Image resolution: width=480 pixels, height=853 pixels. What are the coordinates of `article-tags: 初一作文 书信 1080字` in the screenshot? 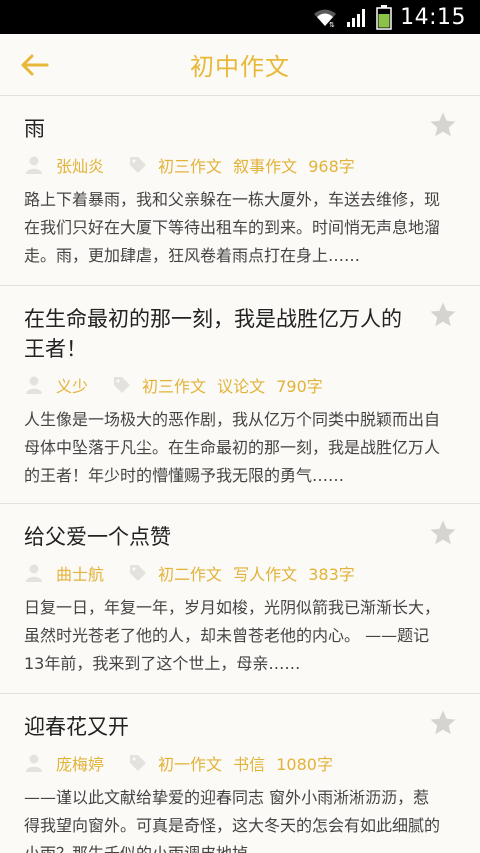 It's located at (248, 763).